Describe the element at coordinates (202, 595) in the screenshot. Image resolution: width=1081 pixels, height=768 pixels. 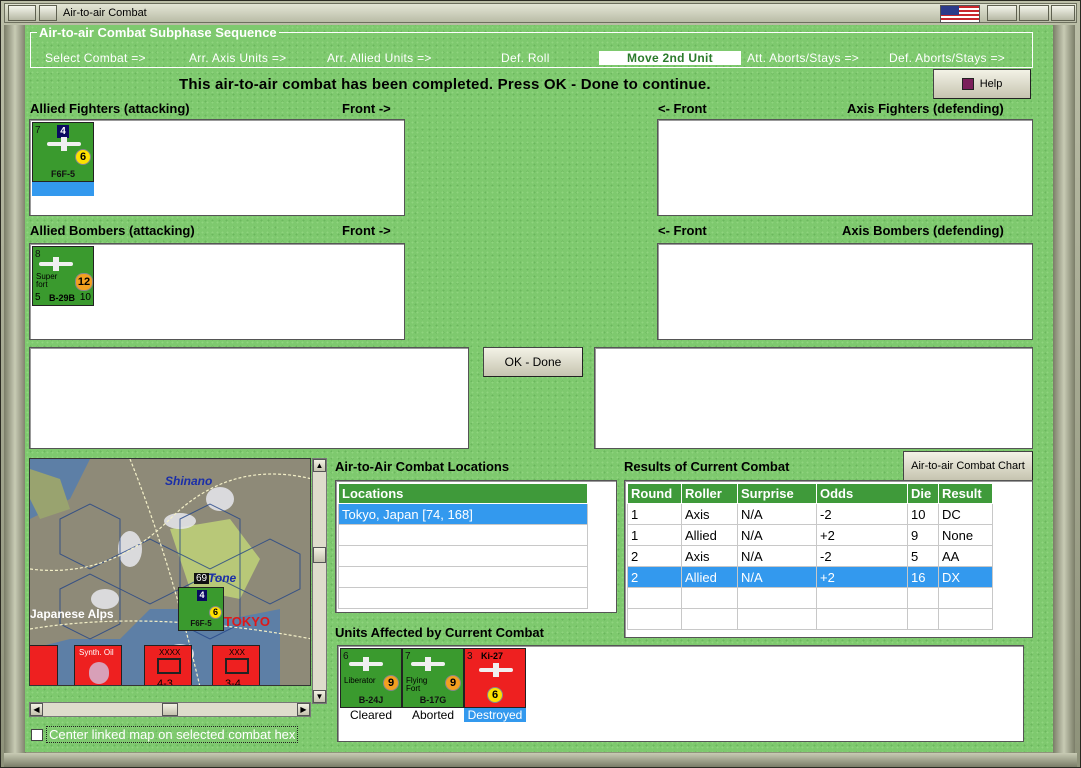
I see `counter-top-value: 4` at that location.